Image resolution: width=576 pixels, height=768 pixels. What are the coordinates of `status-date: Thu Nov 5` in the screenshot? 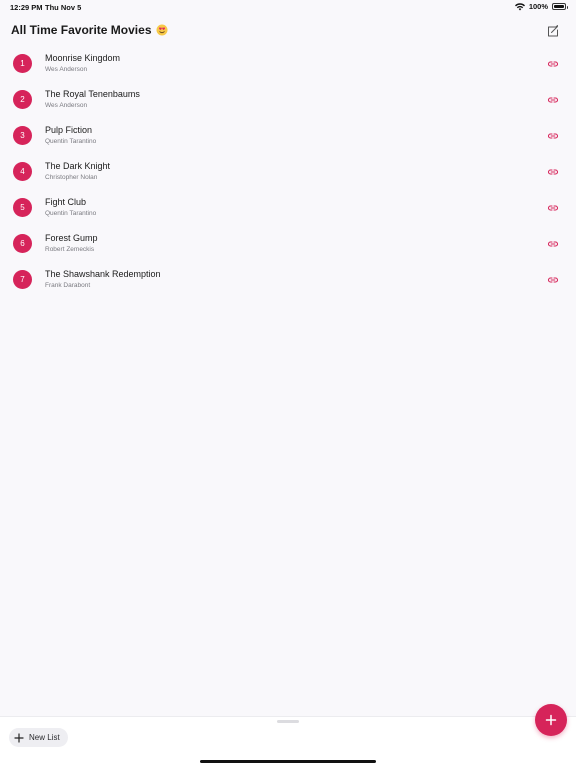 It's located at (63, 7).